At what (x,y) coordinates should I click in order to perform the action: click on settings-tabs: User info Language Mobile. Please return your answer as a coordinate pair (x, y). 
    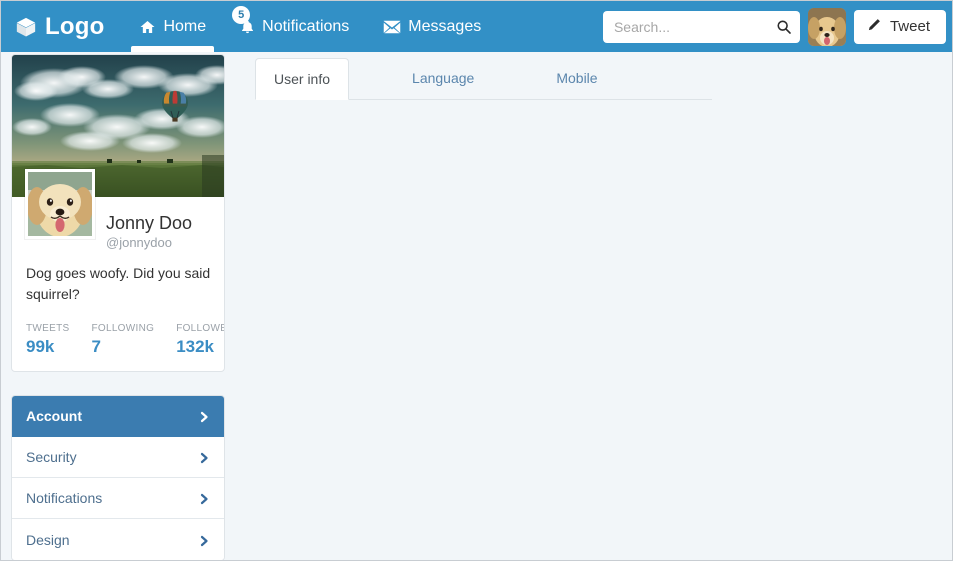
    Looking at the image, I should click on (483, 79).